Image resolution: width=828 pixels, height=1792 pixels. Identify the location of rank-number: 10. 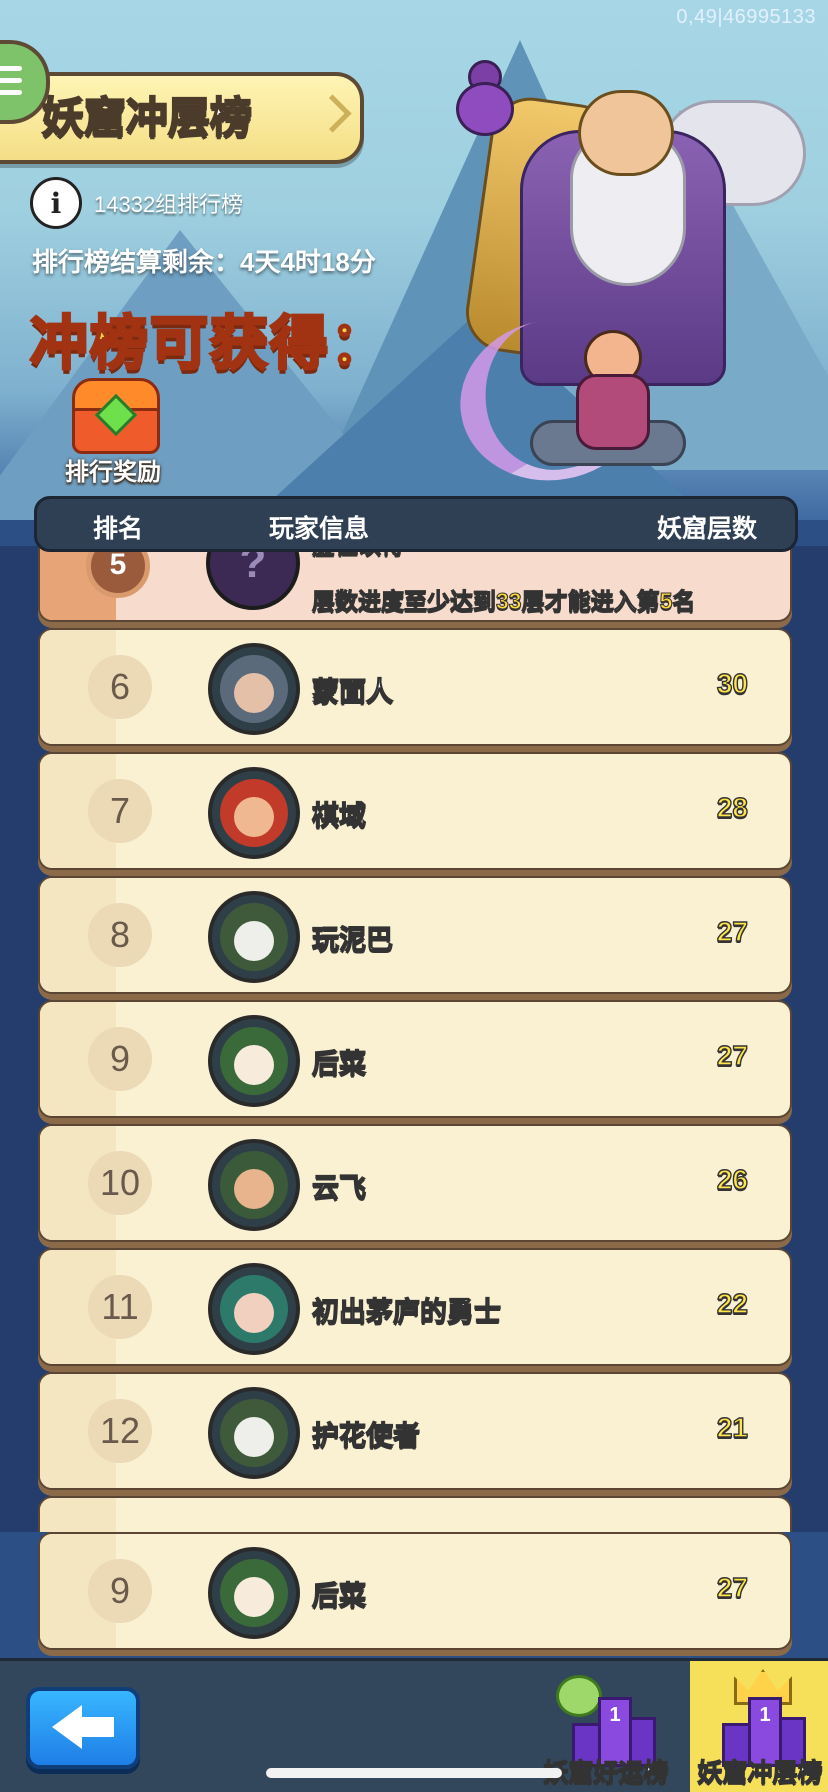
(120, 1183).